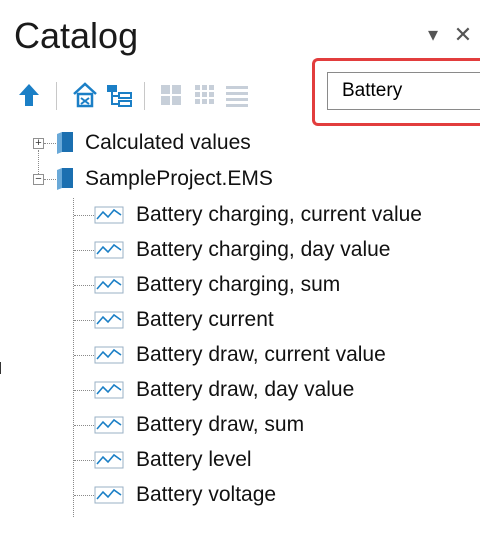  What do you see at coordinates (168, 142) in the screenshot?
I see `tree-folder-label: Calculated values` at bounding box center [168, 142].